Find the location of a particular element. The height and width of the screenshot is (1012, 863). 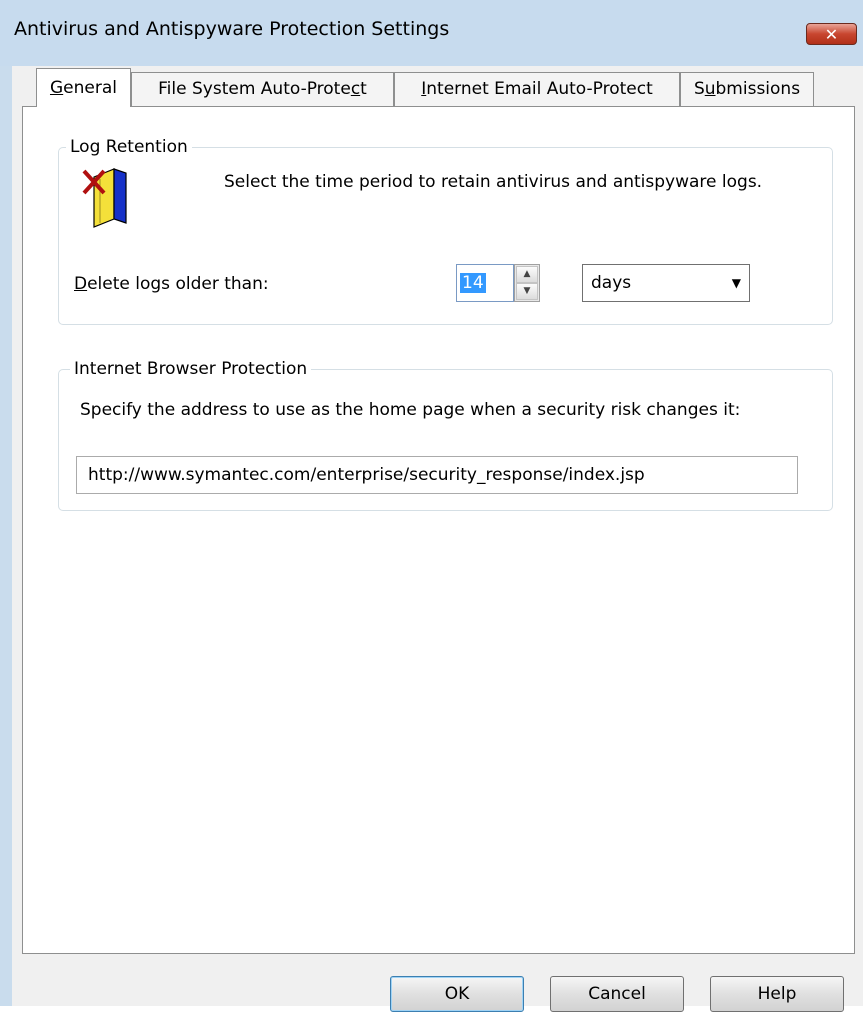

spin-down-button: ▼ is located at coordinates (527, 291).